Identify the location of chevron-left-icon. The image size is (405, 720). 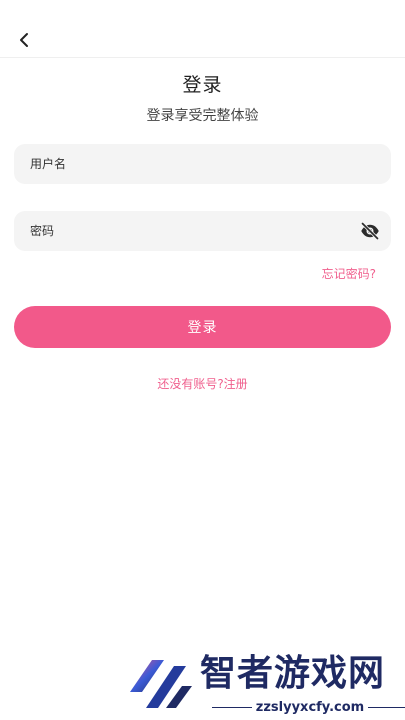
(24, 40).